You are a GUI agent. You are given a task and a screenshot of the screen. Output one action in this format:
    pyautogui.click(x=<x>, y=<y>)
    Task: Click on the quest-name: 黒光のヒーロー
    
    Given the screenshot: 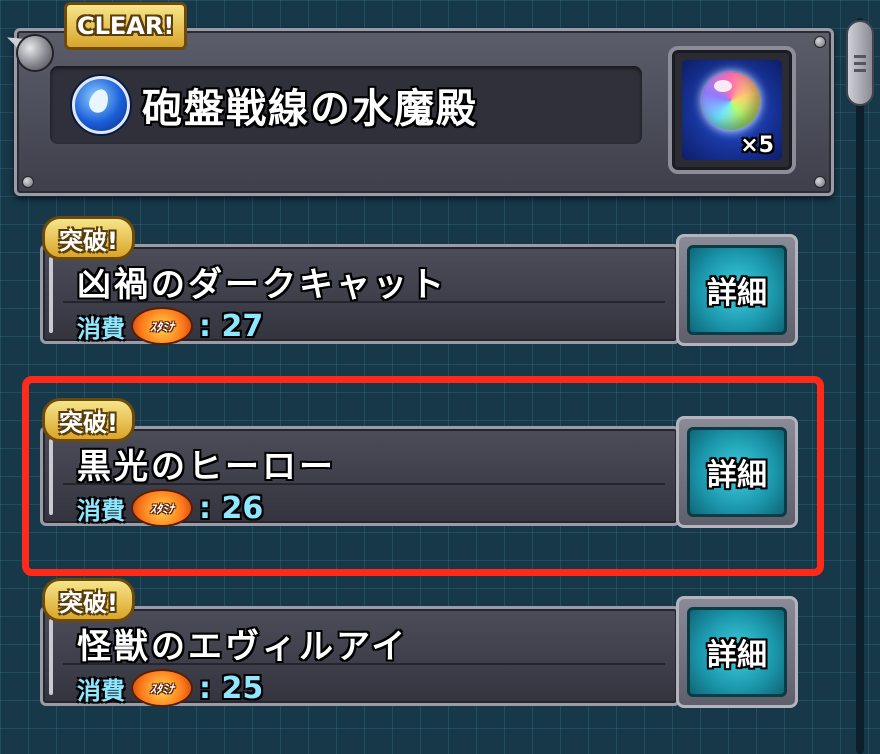 What is the action you would take?
    pyautogui.click(x=206, y=467)
    